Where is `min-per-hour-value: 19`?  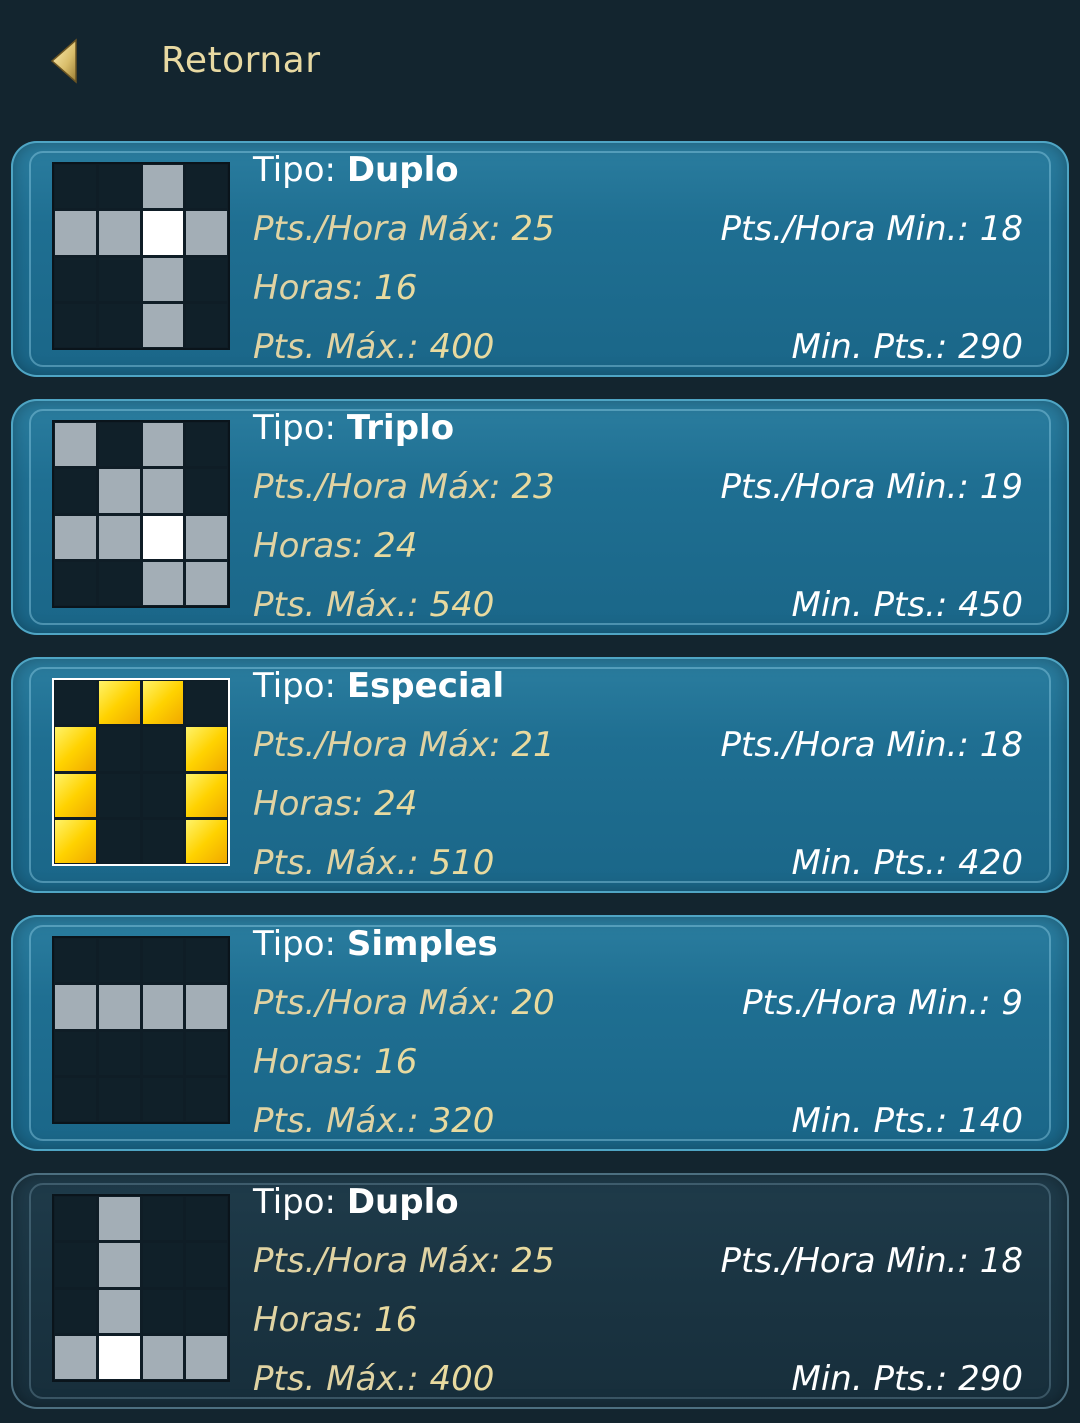
min-per-hour-value: 19 is located at coordinates (1001, 487).